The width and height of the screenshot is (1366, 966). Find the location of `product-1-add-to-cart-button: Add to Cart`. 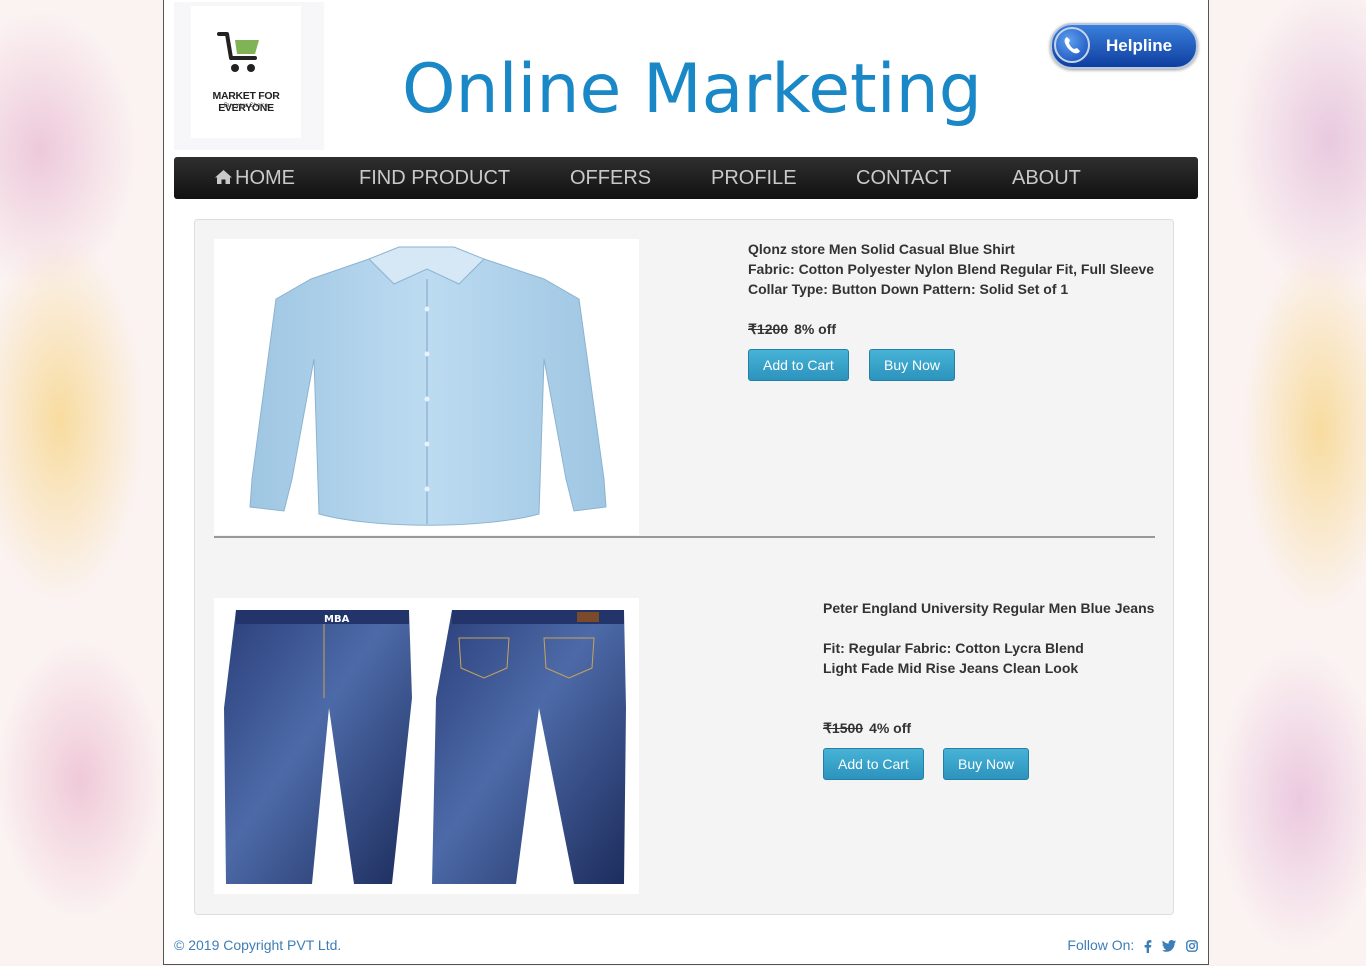

product-1-add-to-cart-button: Add to Cart is located at coordinates (798, 365).